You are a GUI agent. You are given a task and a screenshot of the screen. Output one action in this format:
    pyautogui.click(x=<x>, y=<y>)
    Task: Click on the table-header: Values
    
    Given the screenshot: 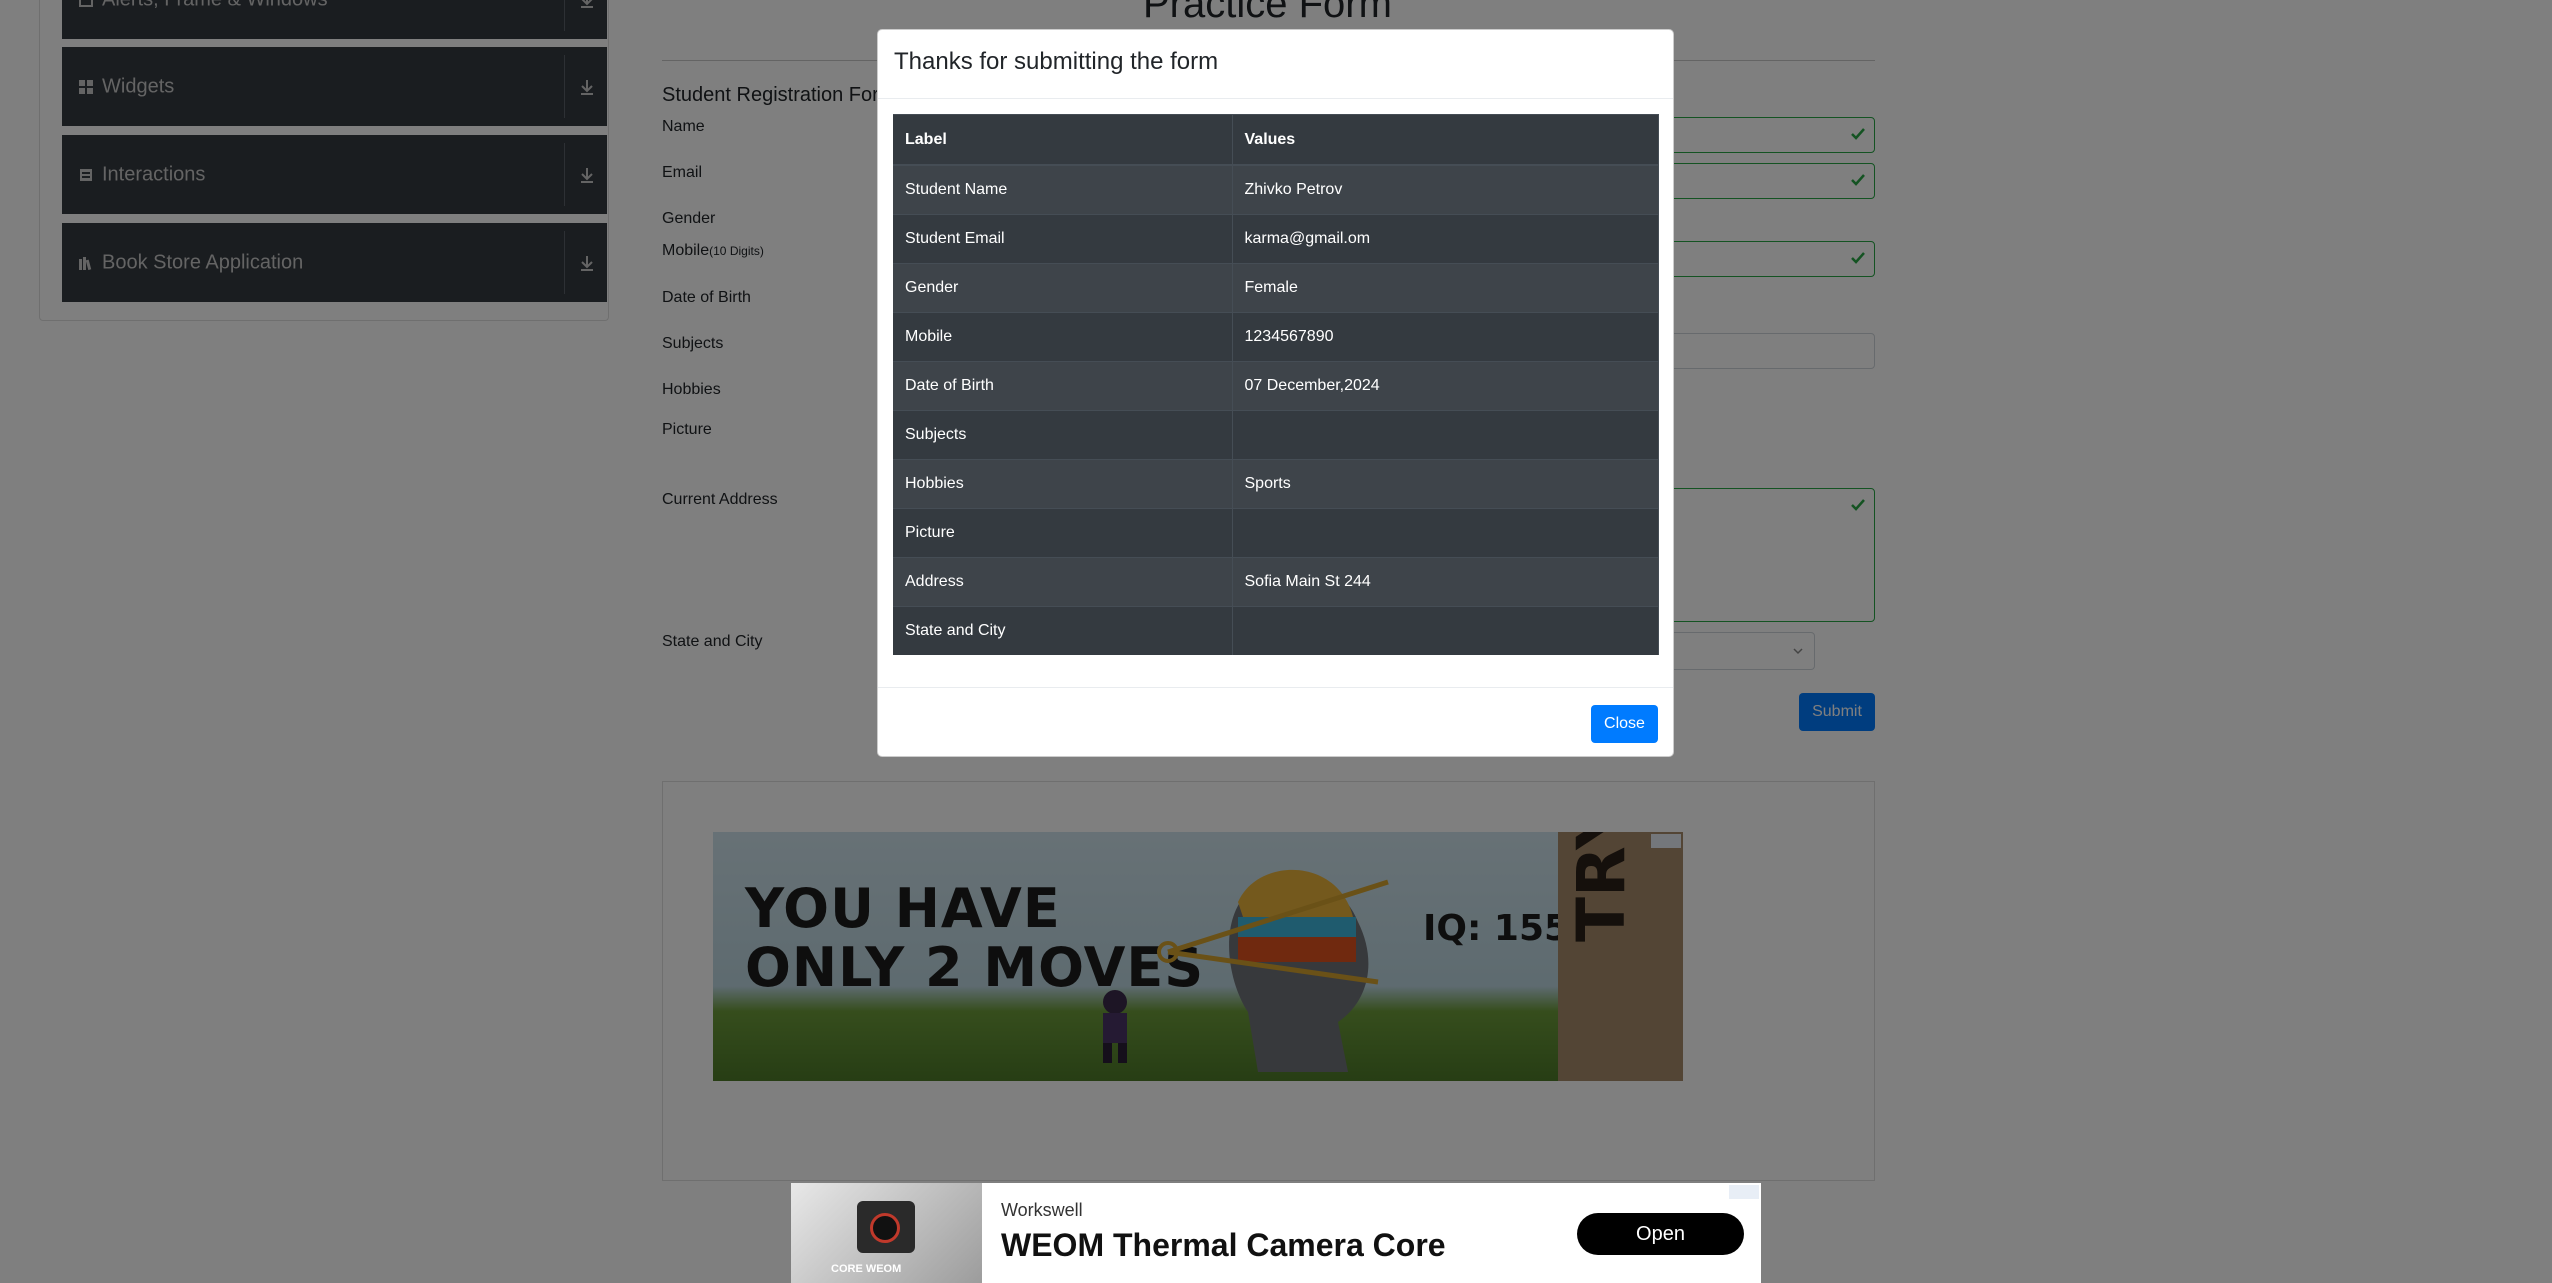 What is the action you would take?
    pyautogui.click(x=1445, y=140)
    